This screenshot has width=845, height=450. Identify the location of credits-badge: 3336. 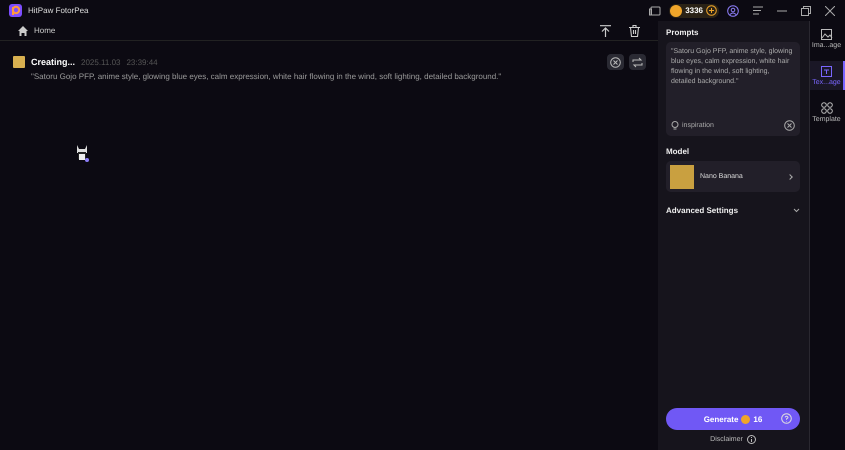
(694, 11).